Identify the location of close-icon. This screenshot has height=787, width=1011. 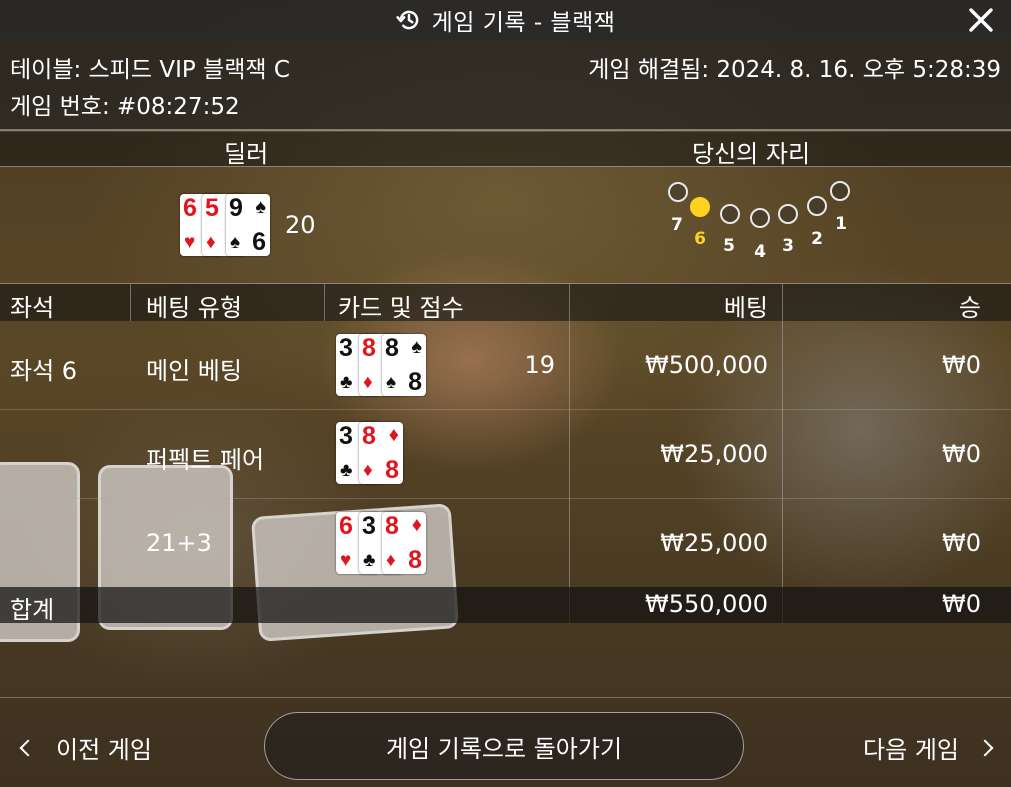
(981, 20).